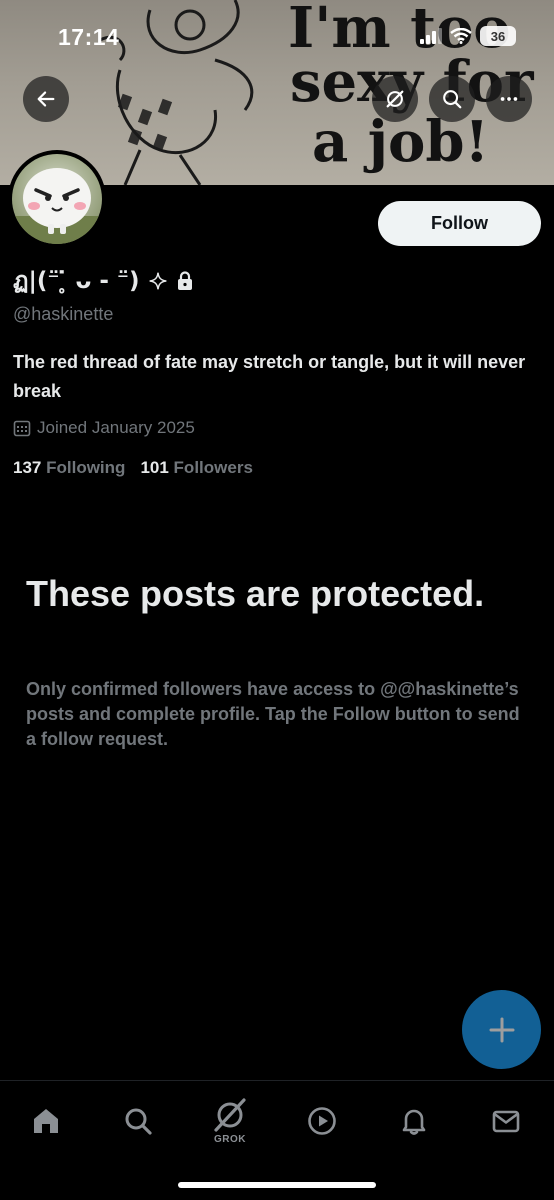 The image size is (554, 1200). I want to click on status-bar: 17:14 36, so click(277, 35).